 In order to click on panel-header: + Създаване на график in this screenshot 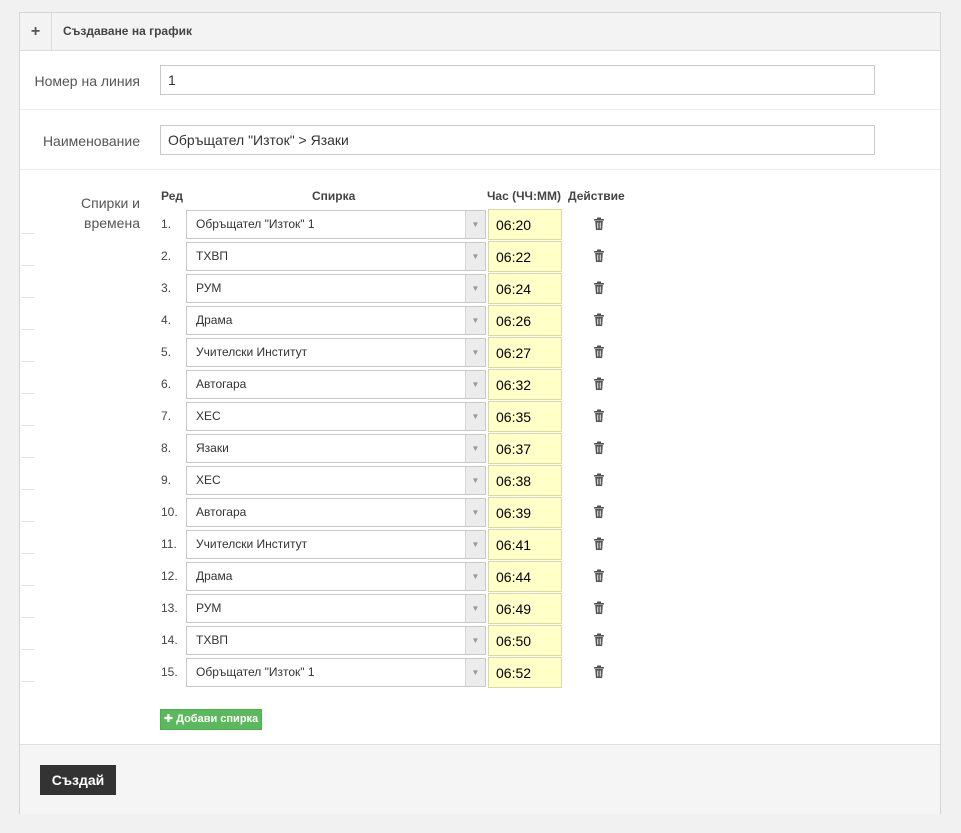, I will do `click(480, 32)`.